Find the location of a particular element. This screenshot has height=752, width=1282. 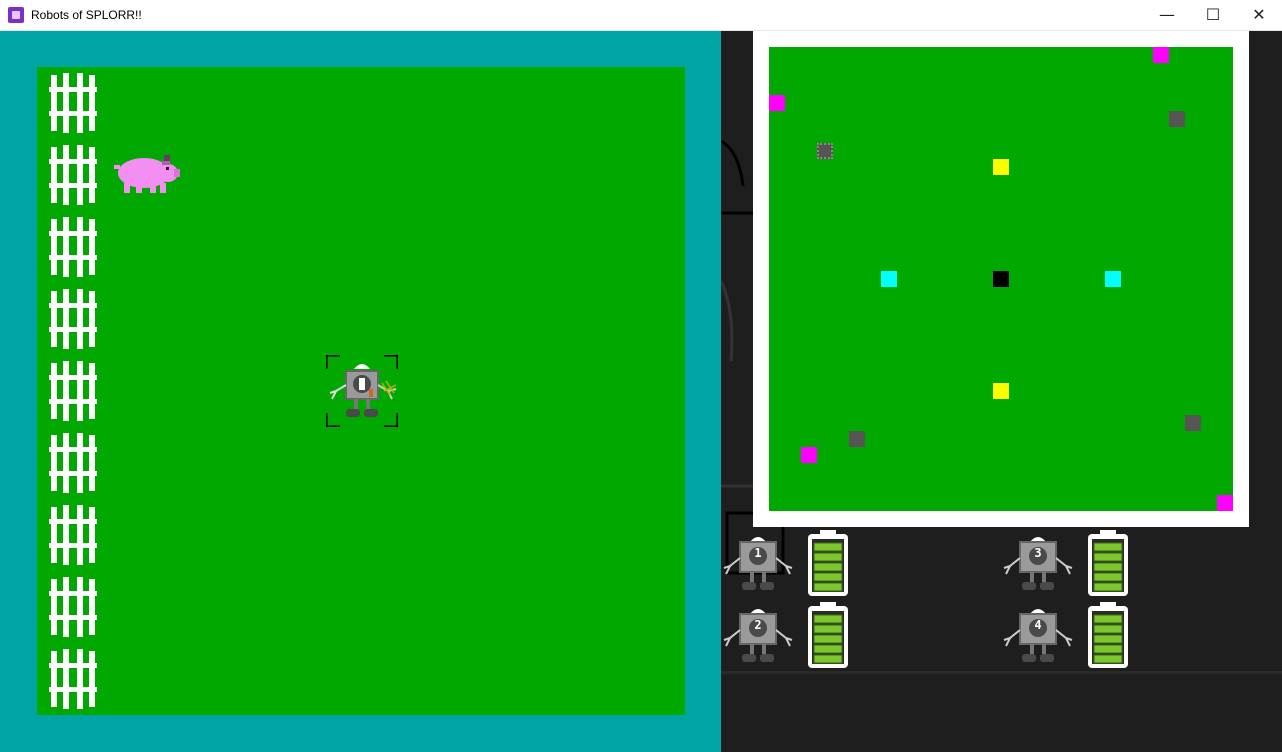

robot-number-label: 3 is located at coordinates (1038, 553).